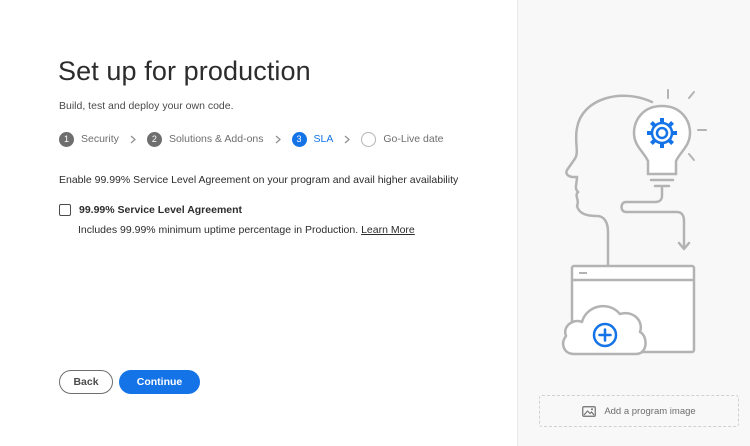 The width and height of the screenshot is (750, 446). I want to click on add-circle-icon, so click(605, 335).